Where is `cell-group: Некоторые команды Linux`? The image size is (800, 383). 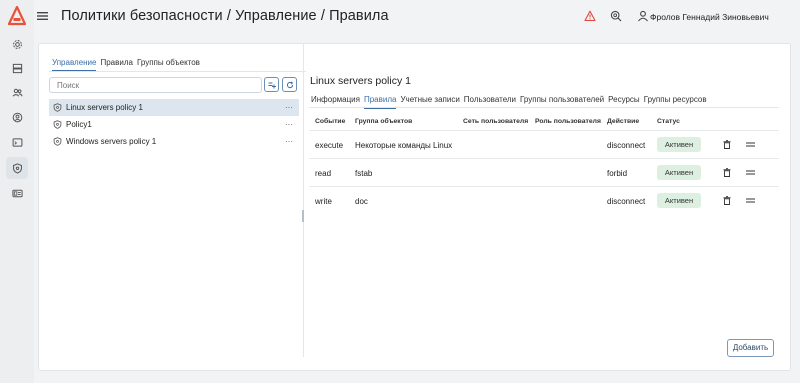 cell-group: Некоторые команды Linux is located at coordinates (404, 145).